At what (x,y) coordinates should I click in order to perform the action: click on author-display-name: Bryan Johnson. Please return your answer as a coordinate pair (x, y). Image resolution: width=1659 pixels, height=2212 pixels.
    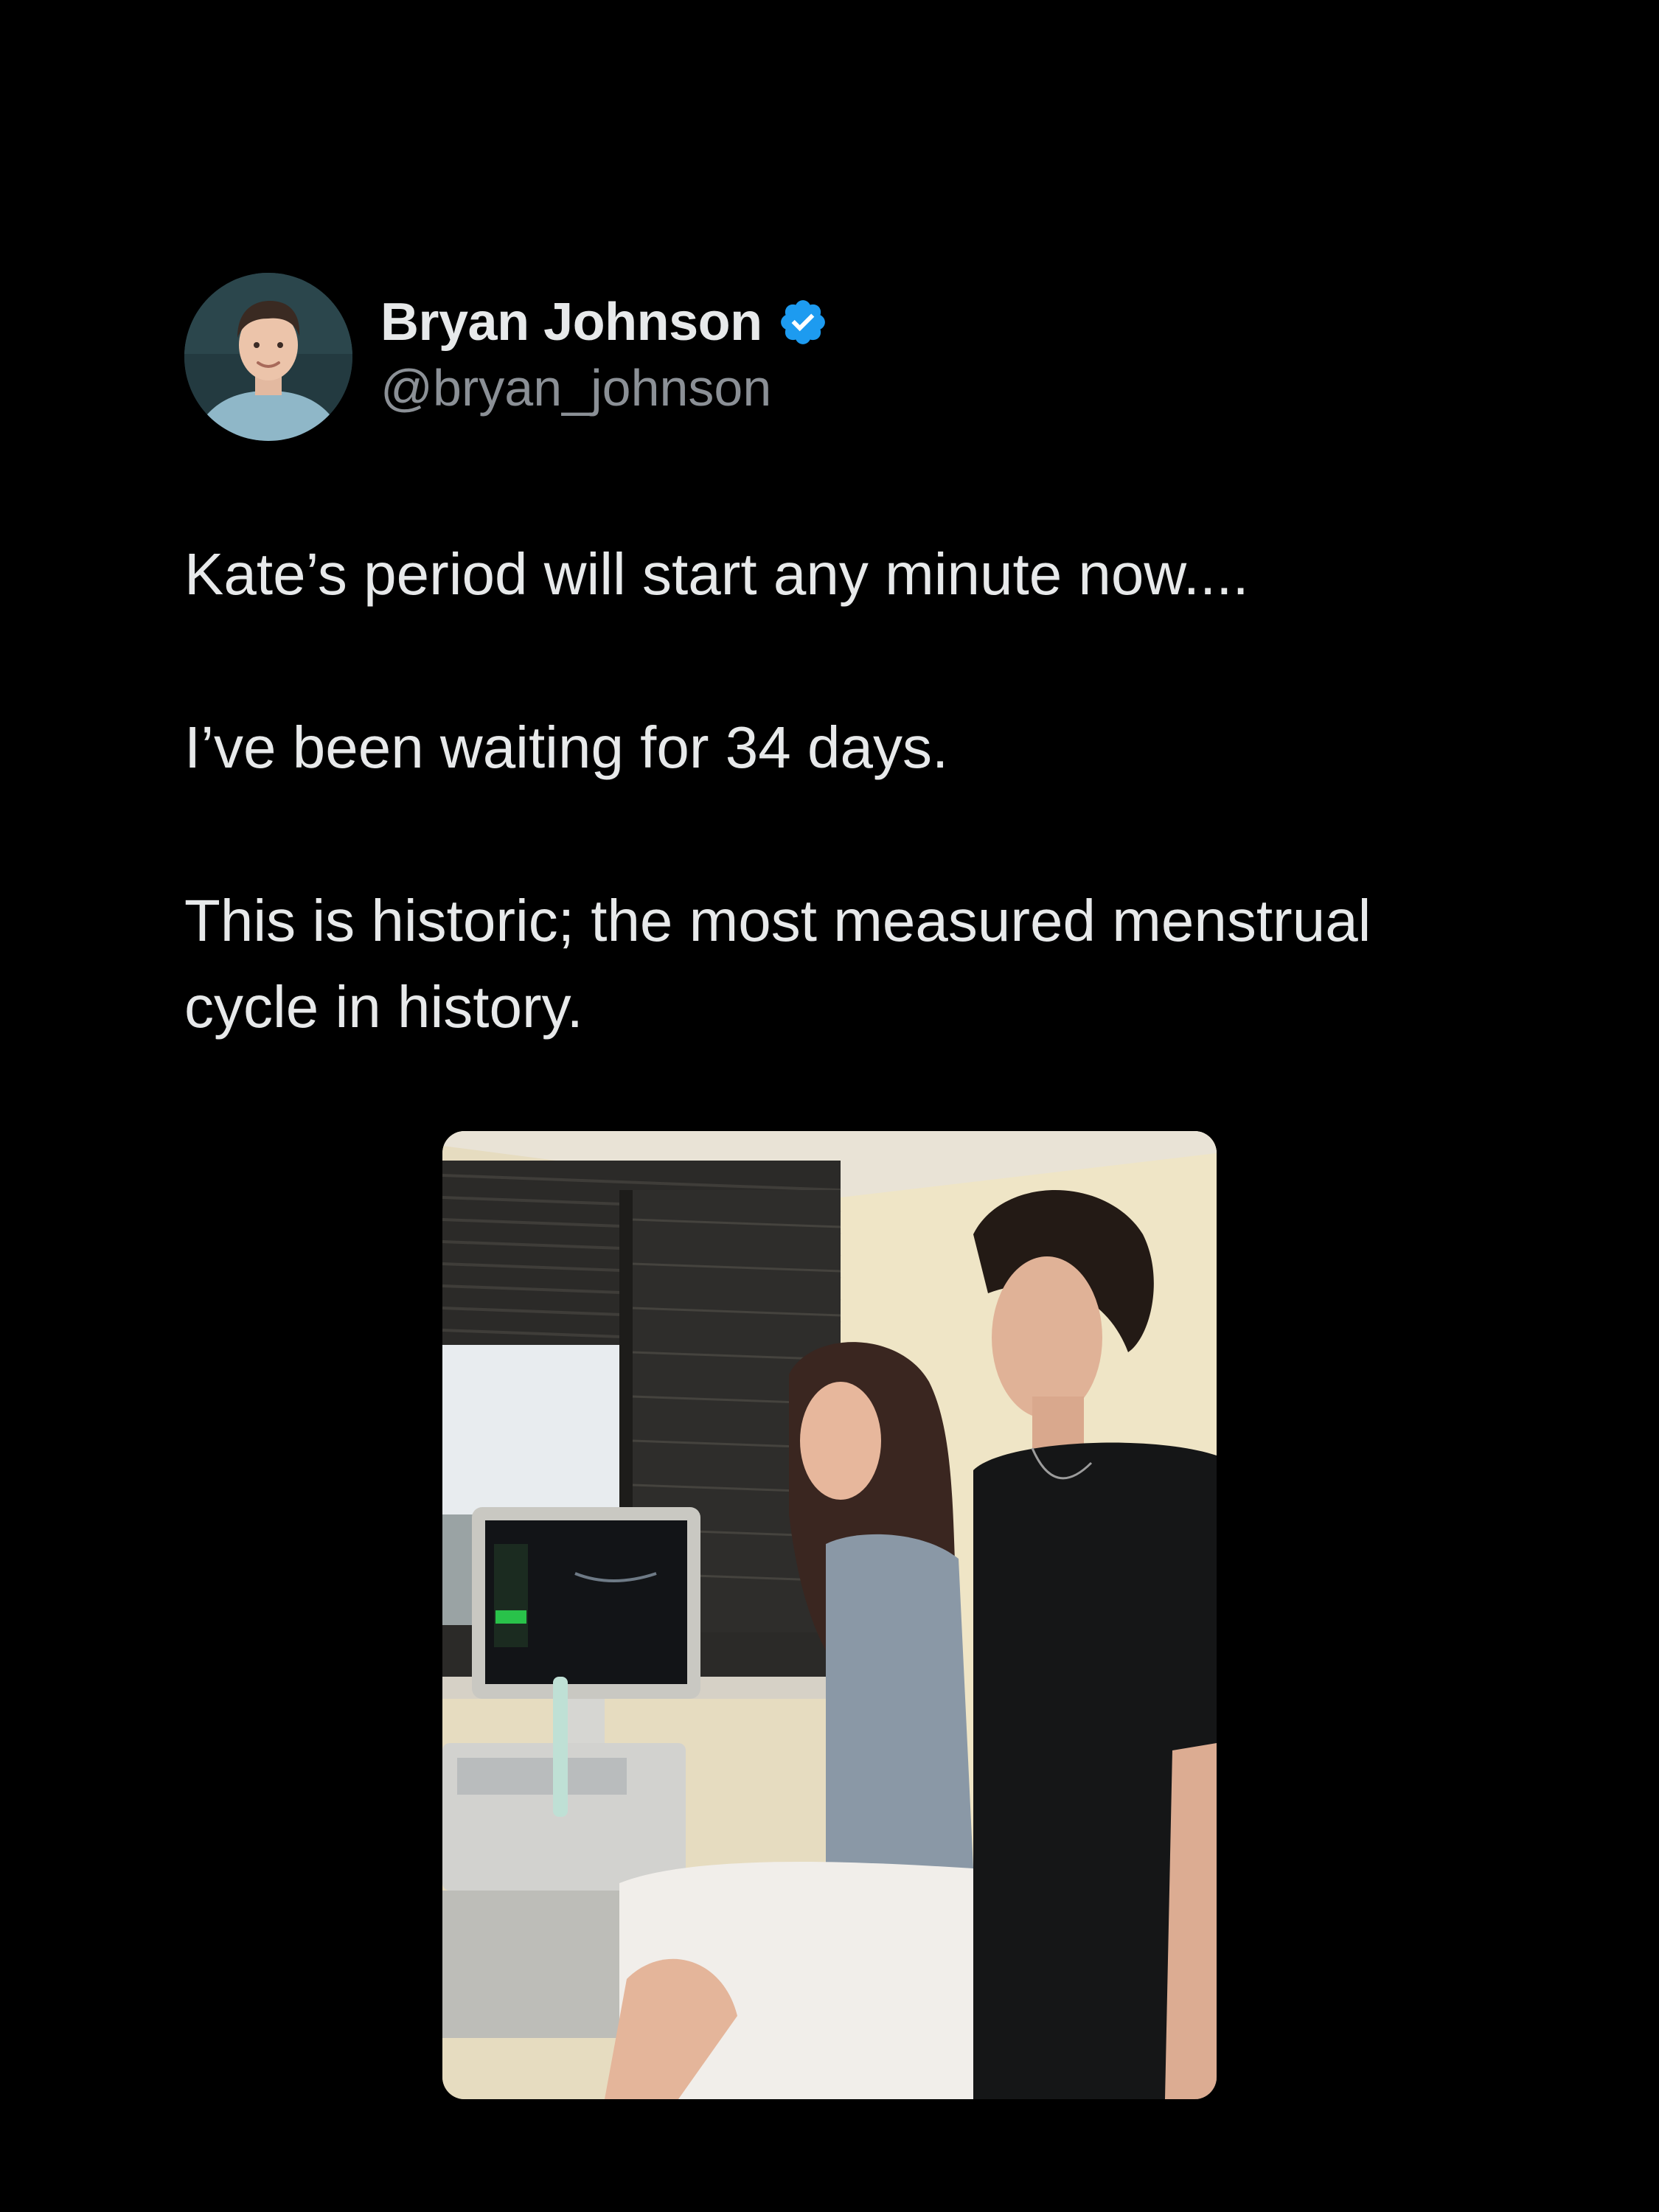
    Looking at the image, I should click on (571, 322).